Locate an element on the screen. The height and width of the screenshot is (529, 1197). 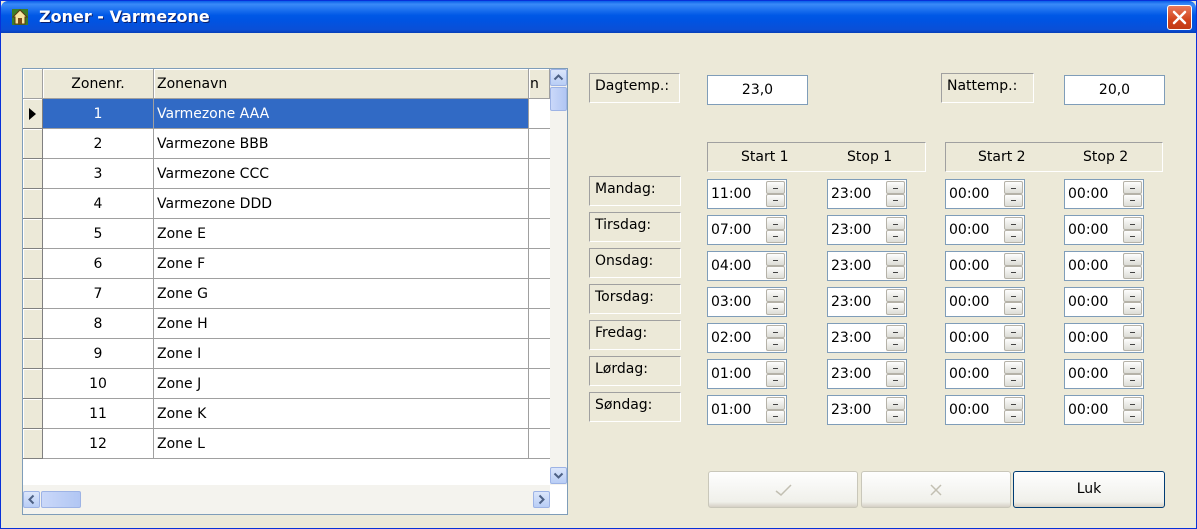
cancel-button is located at coordinates (936, 489).